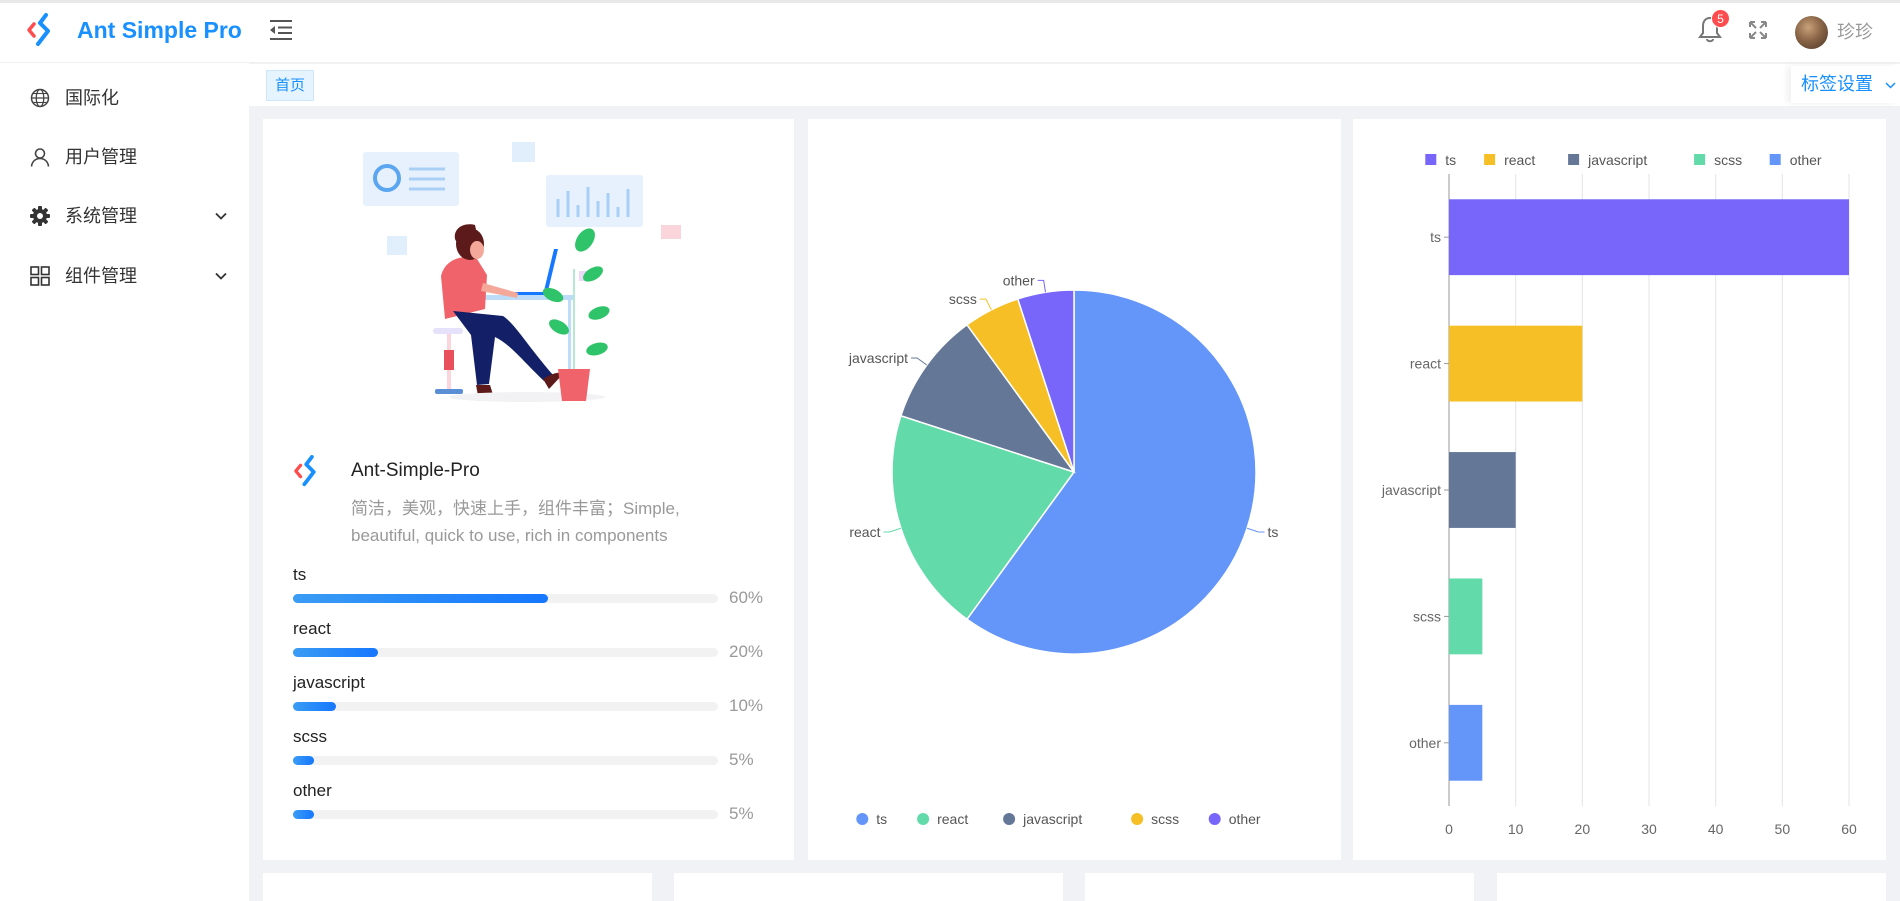 Image resolution: width=1900 pixels, height=901 pixels. What do you see at coordinates (878, 358) in the screenshot?
I see `pie-label-javascript: javascript` at bounding box center [878, 358].